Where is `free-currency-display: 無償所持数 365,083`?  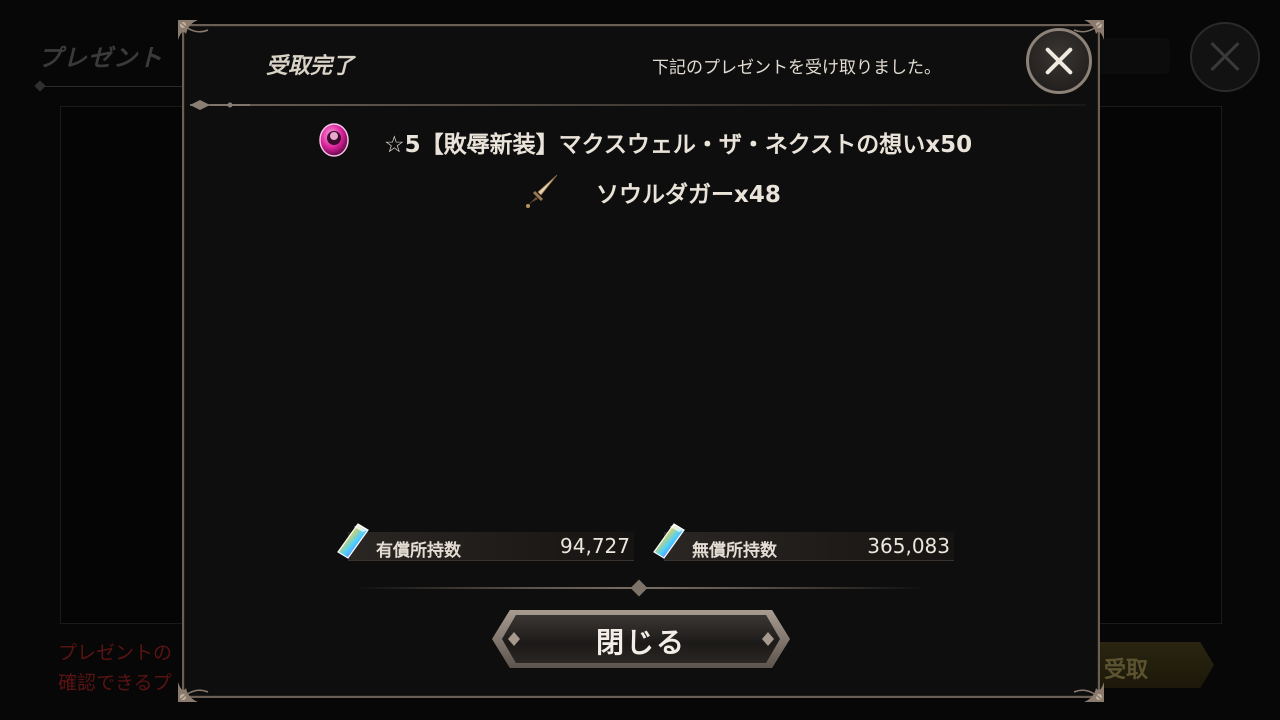 free-currency-display: 無償所持数 365,083 is located at coordinates (802, 543).